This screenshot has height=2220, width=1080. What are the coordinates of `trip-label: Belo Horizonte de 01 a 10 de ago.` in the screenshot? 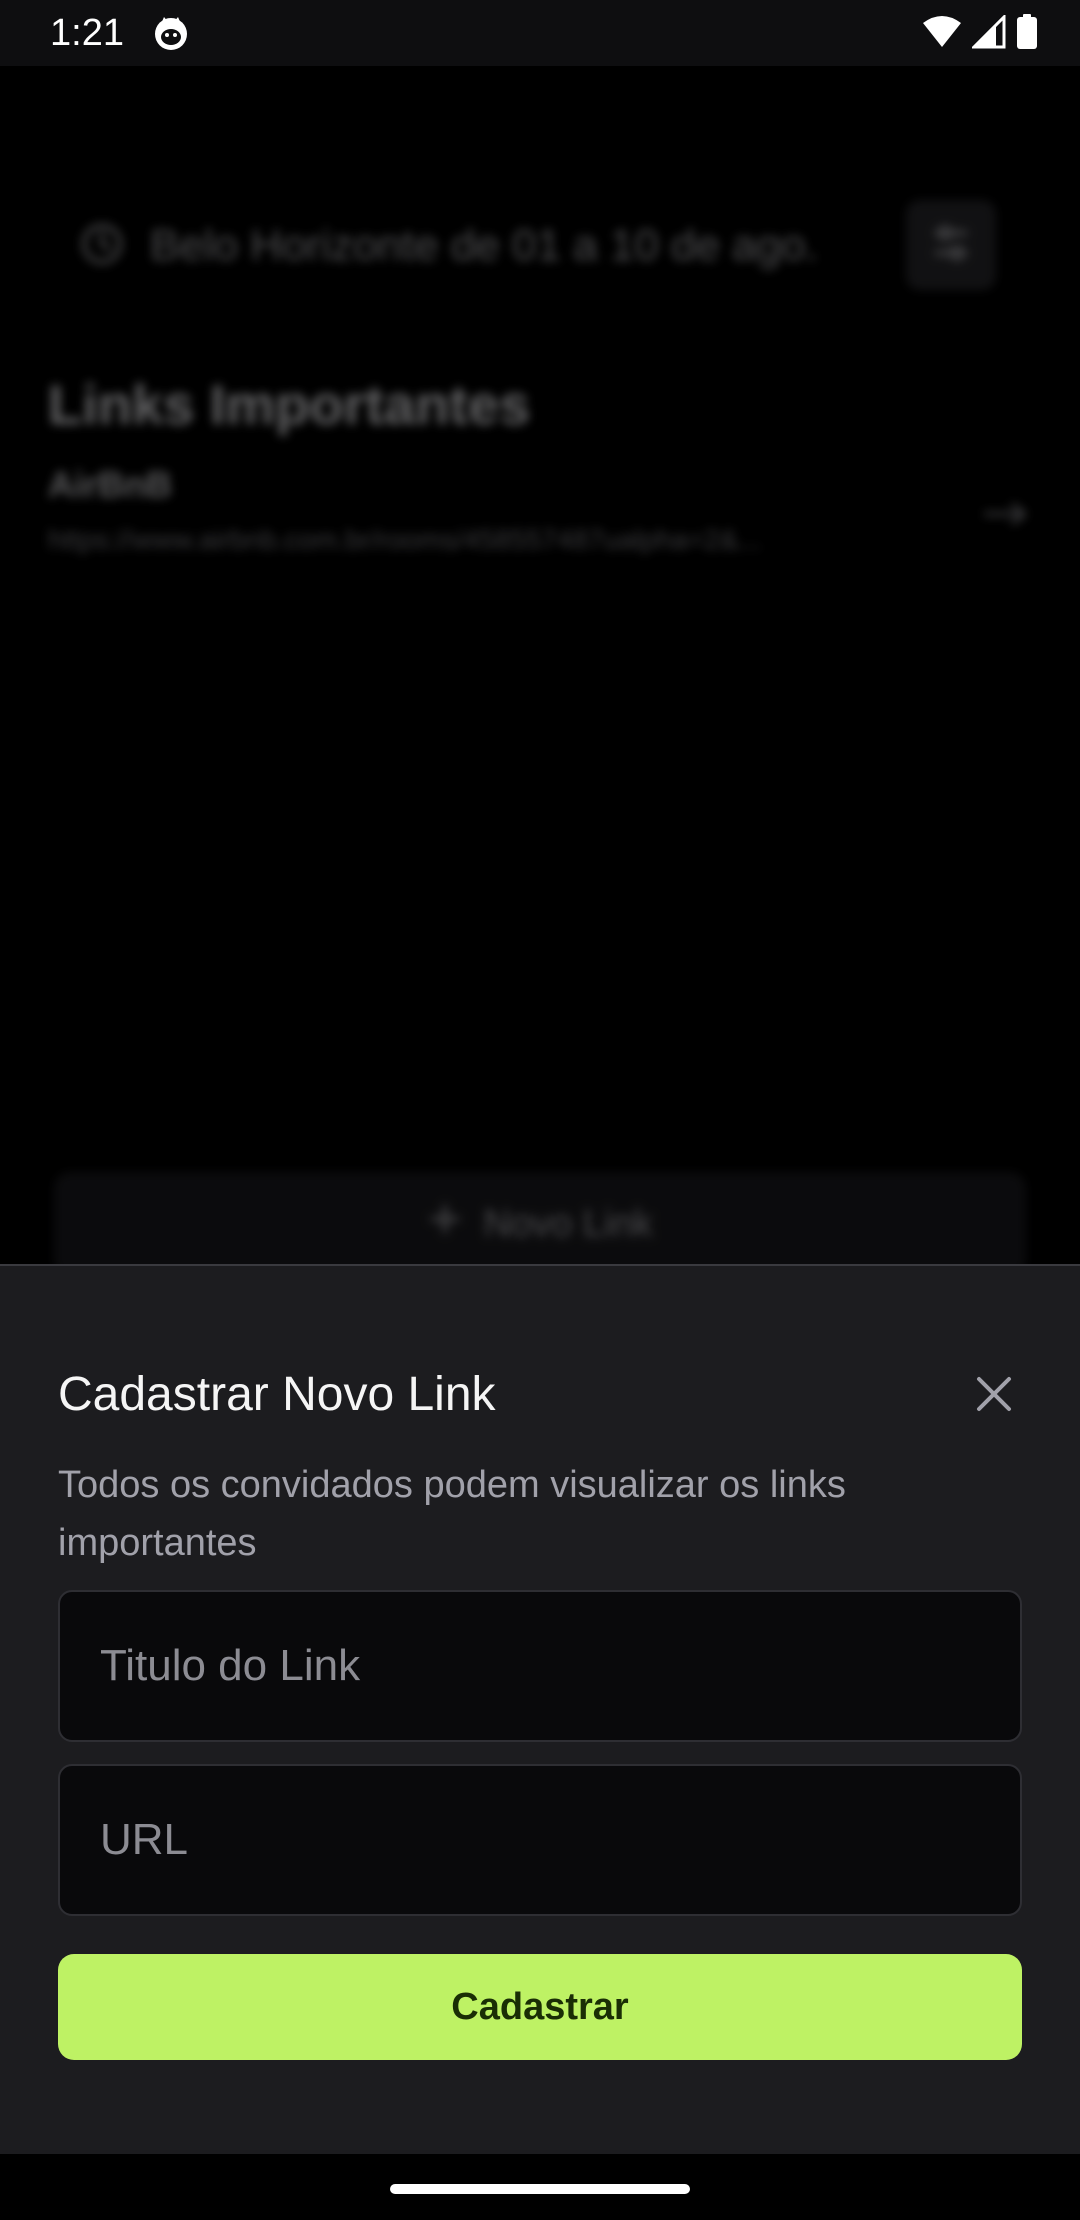 It's located at (484, 245).